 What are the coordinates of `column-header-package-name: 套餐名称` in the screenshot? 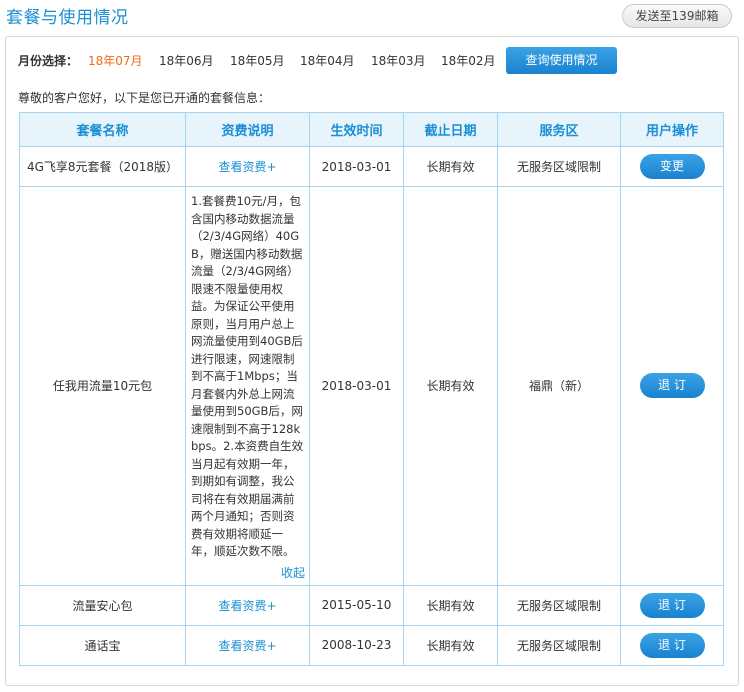 It's located at (102, 129).